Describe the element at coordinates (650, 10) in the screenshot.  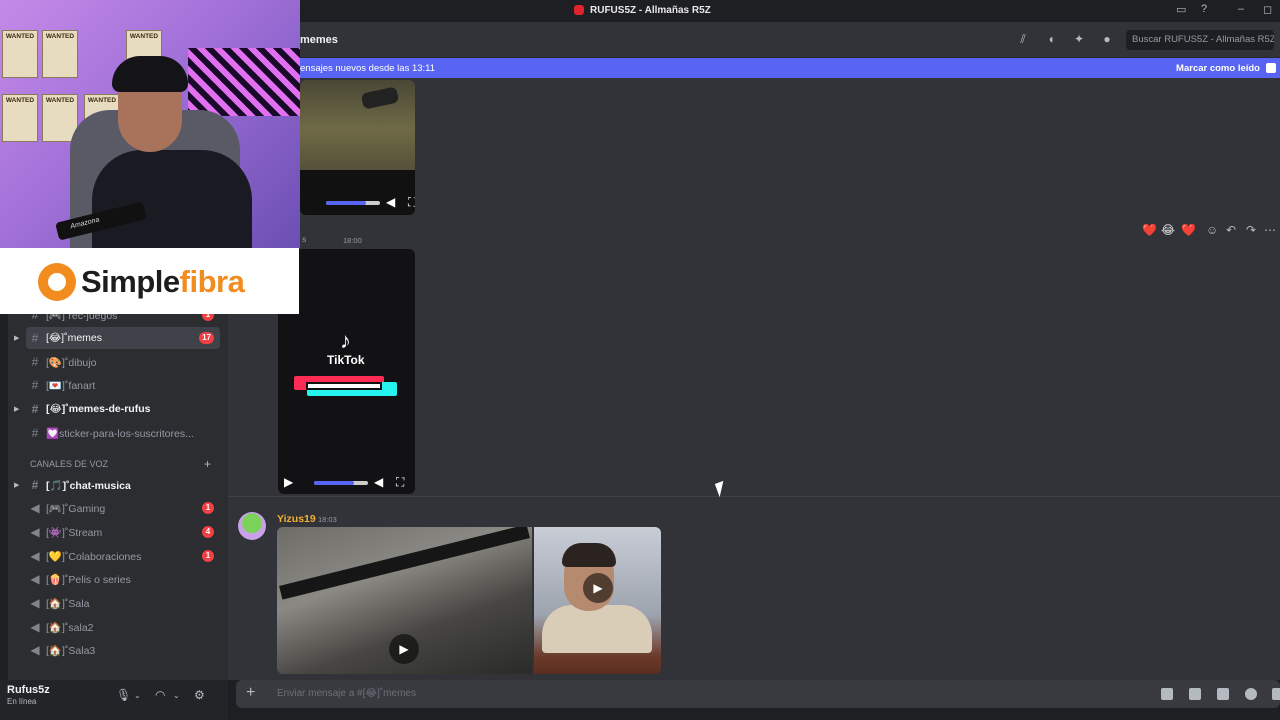
I see `window-title: RUFUS5Z - Allmañas R5Z` at that location.